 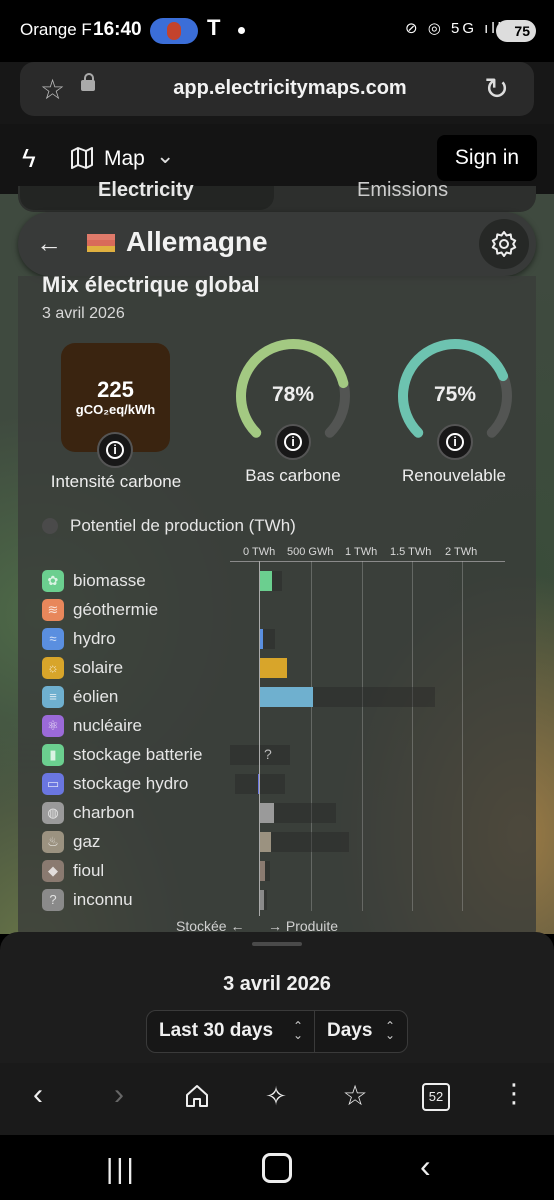 I want to click on source-icon-glyph: ▮, so click(x=53, y=754).